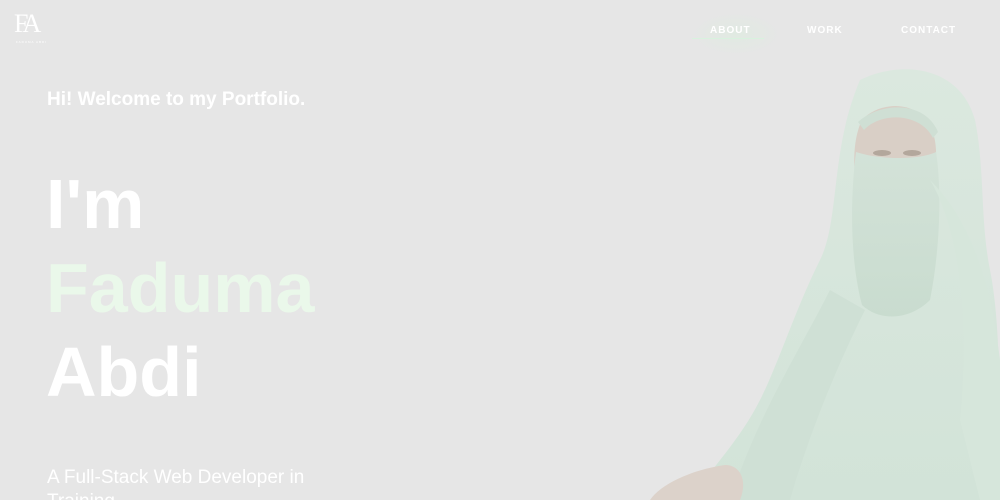  I want to click on nav-link-contact: CONTACT, so click(928, 30).